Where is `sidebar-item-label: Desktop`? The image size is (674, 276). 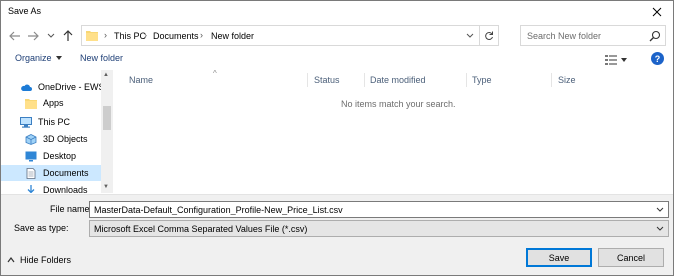 sidebar-item-label: Desktop is located at coordinates (60, 156).